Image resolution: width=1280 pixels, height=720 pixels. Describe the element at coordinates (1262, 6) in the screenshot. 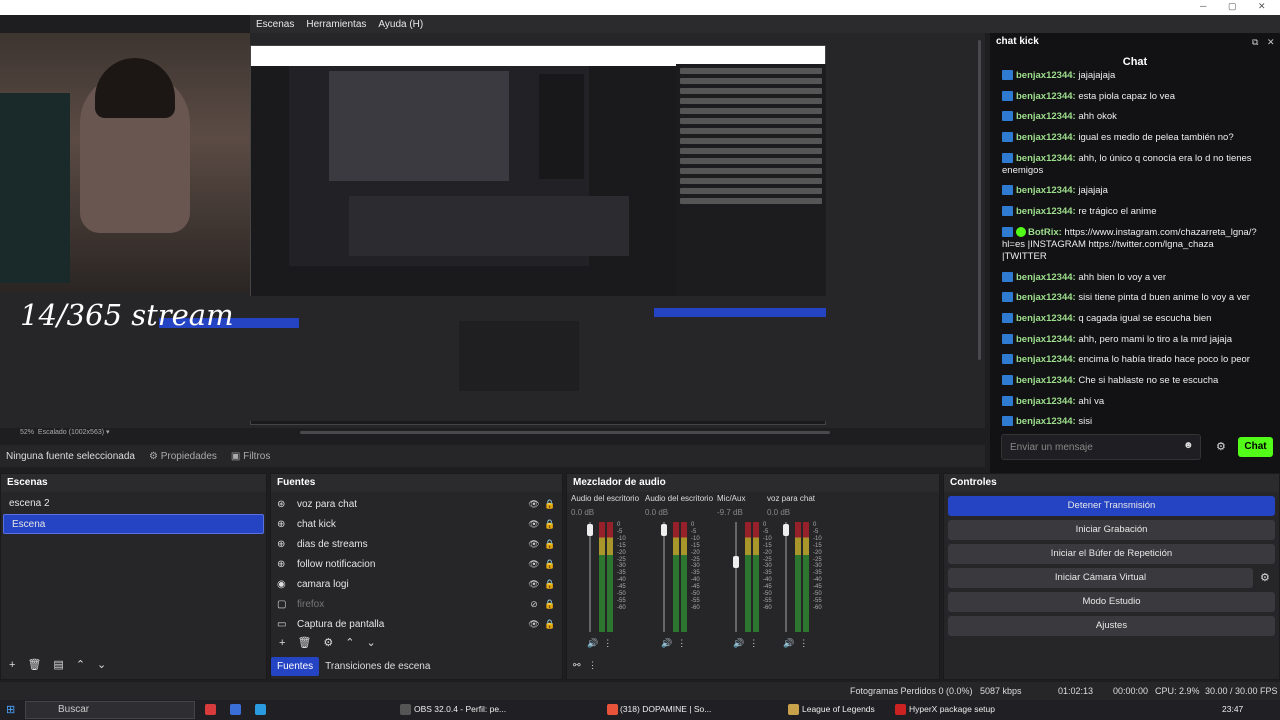

I see `close-icon: ✕` at that location.